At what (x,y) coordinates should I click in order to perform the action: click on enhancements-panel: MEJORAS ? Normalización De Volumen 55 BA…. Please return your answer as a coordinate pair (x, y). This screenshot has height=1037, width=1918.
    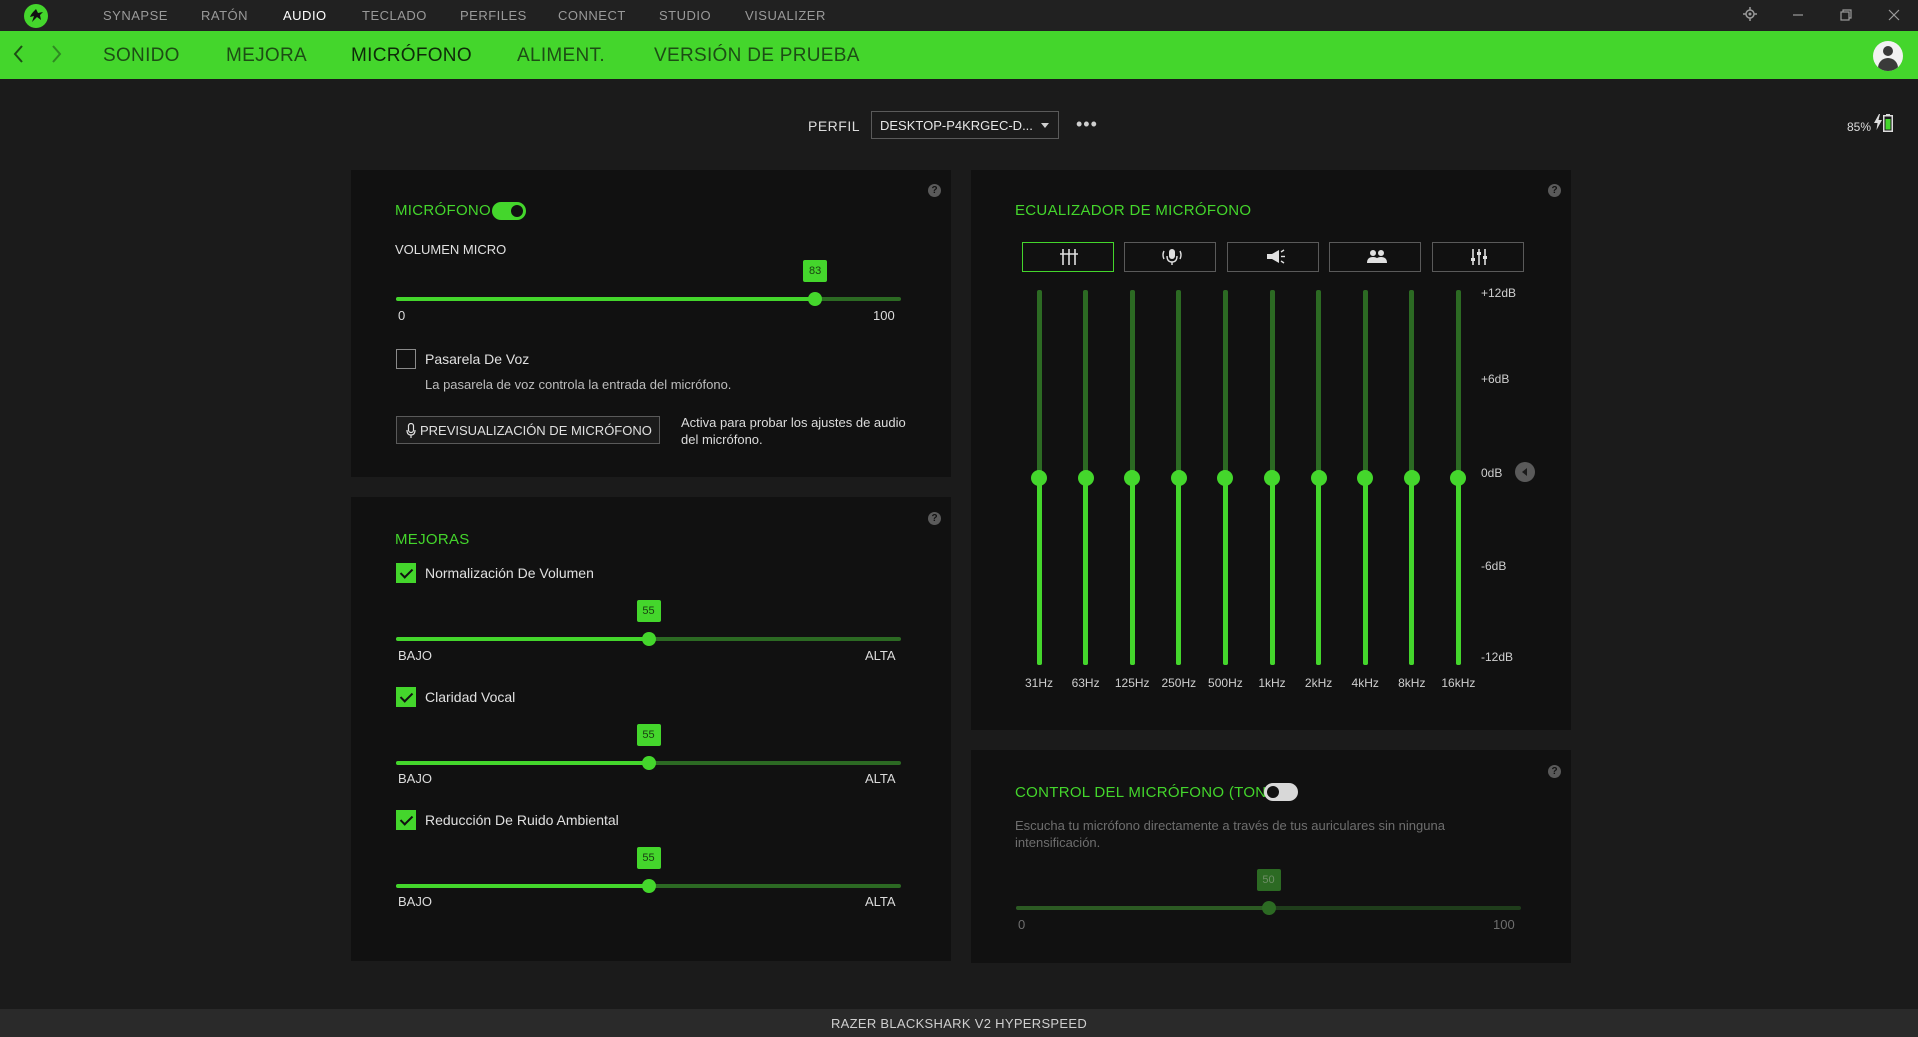
    Looking at the image, I should click on (651, 729).